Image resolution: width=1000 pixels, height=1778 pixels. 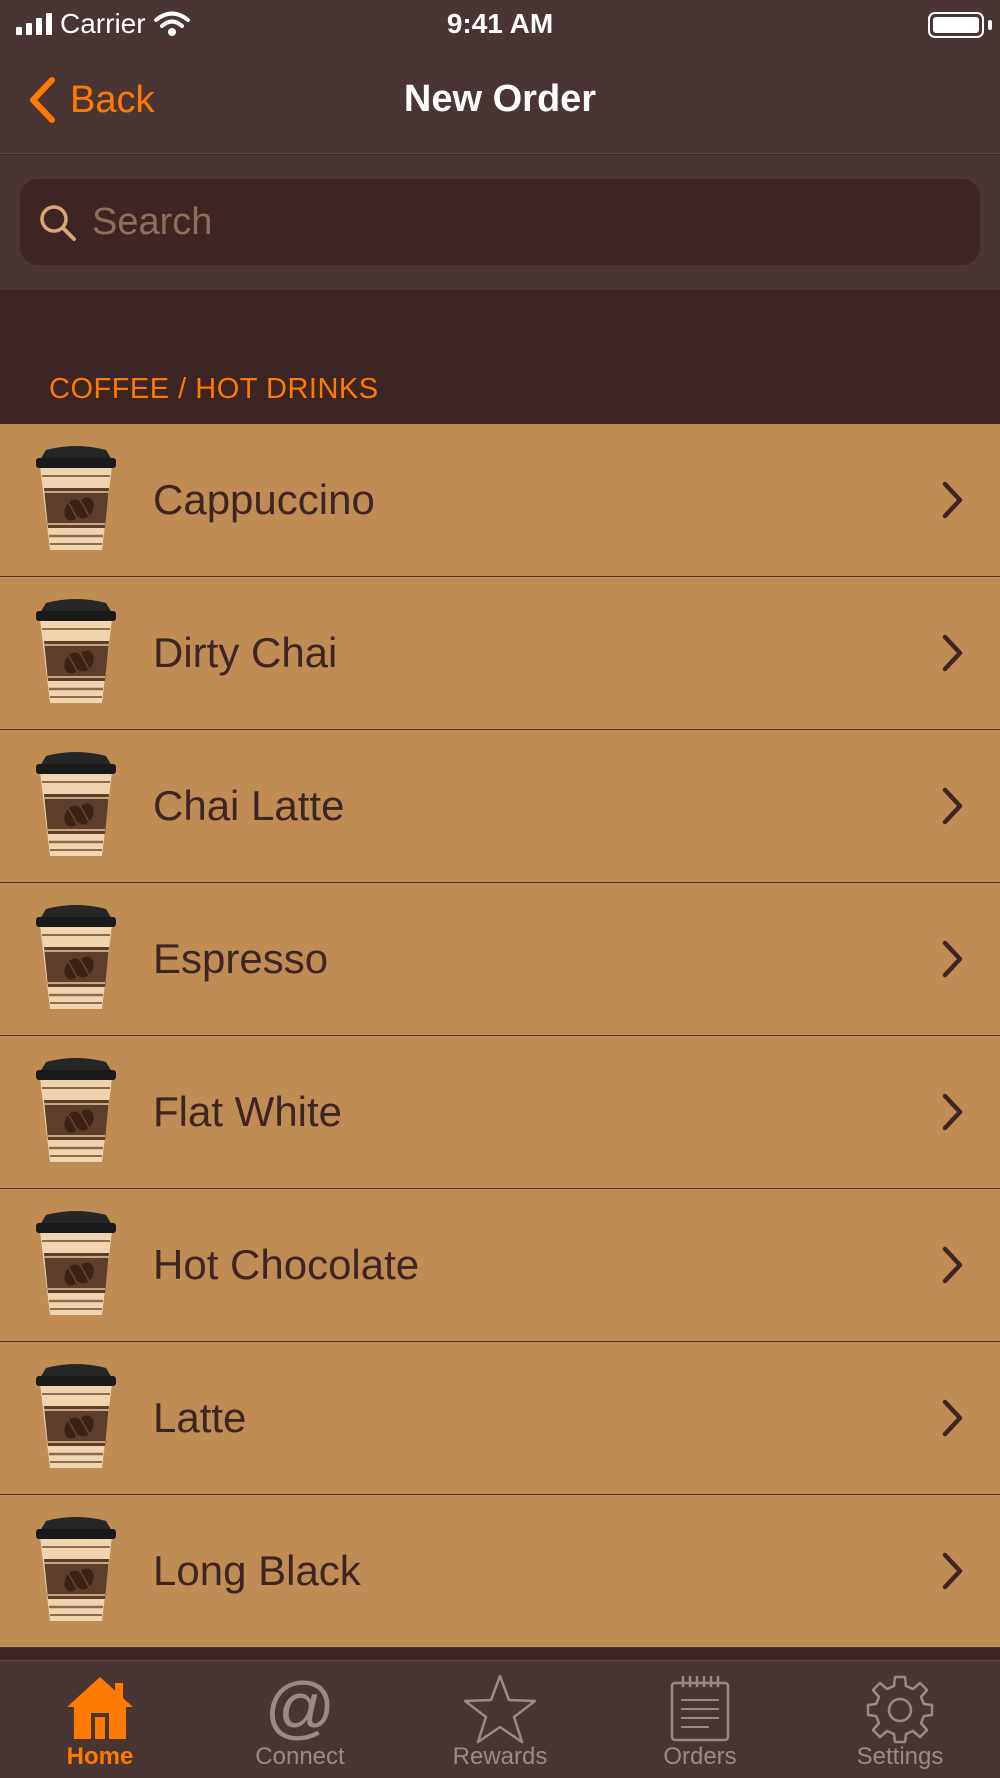 I want to click on tab-label: Connect, so click(x=300, y=1756).